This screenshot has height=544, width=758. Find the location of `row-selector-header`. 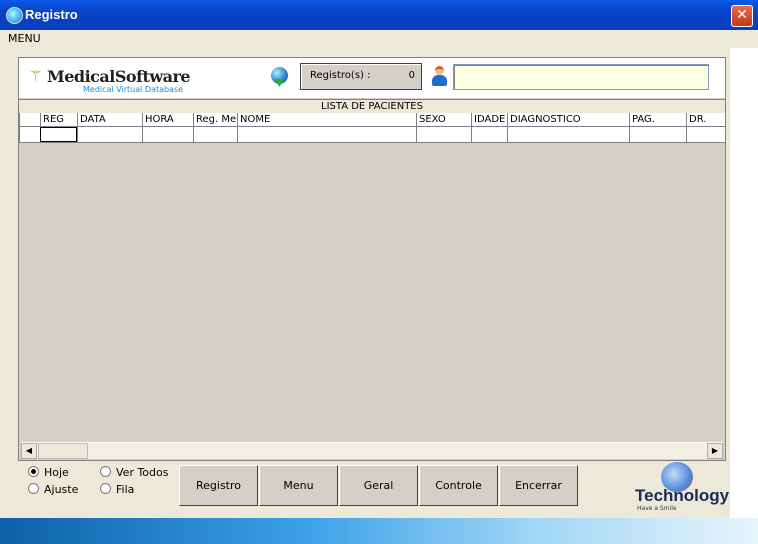

row-selector-header is located at coordinates (29, 119).